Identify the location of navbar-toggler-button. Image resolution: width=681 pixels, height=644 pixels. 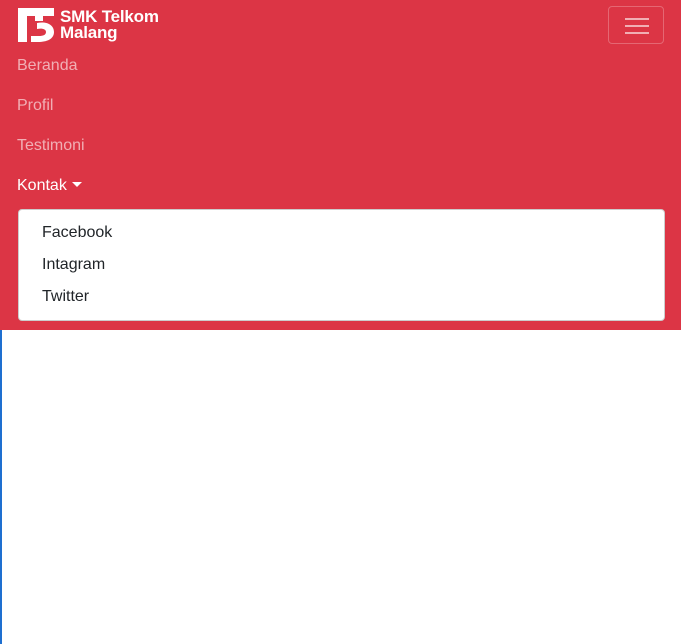
(636, 25).